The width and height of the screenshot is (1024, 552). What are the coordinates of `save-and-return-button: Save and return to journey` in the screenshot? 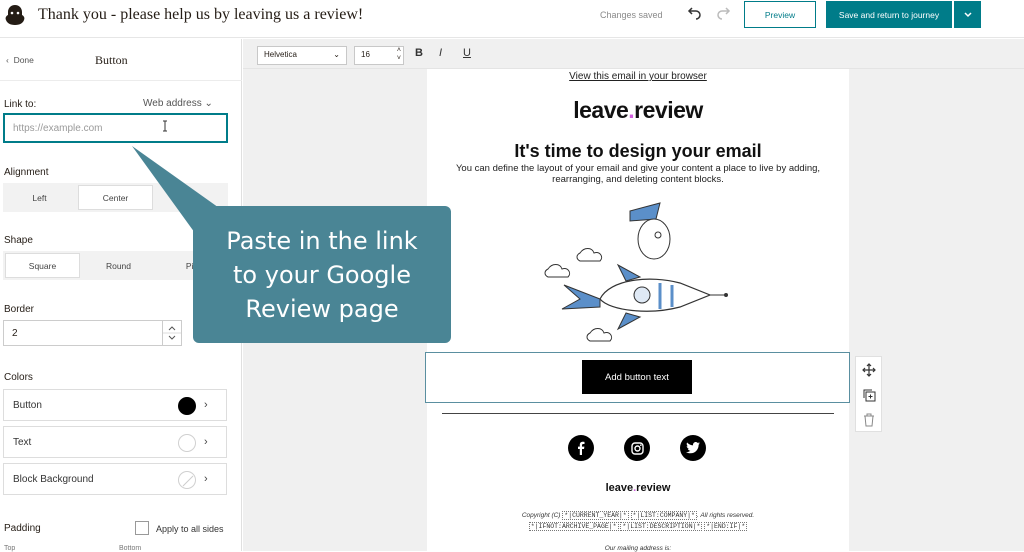 It's located at (889, 14).